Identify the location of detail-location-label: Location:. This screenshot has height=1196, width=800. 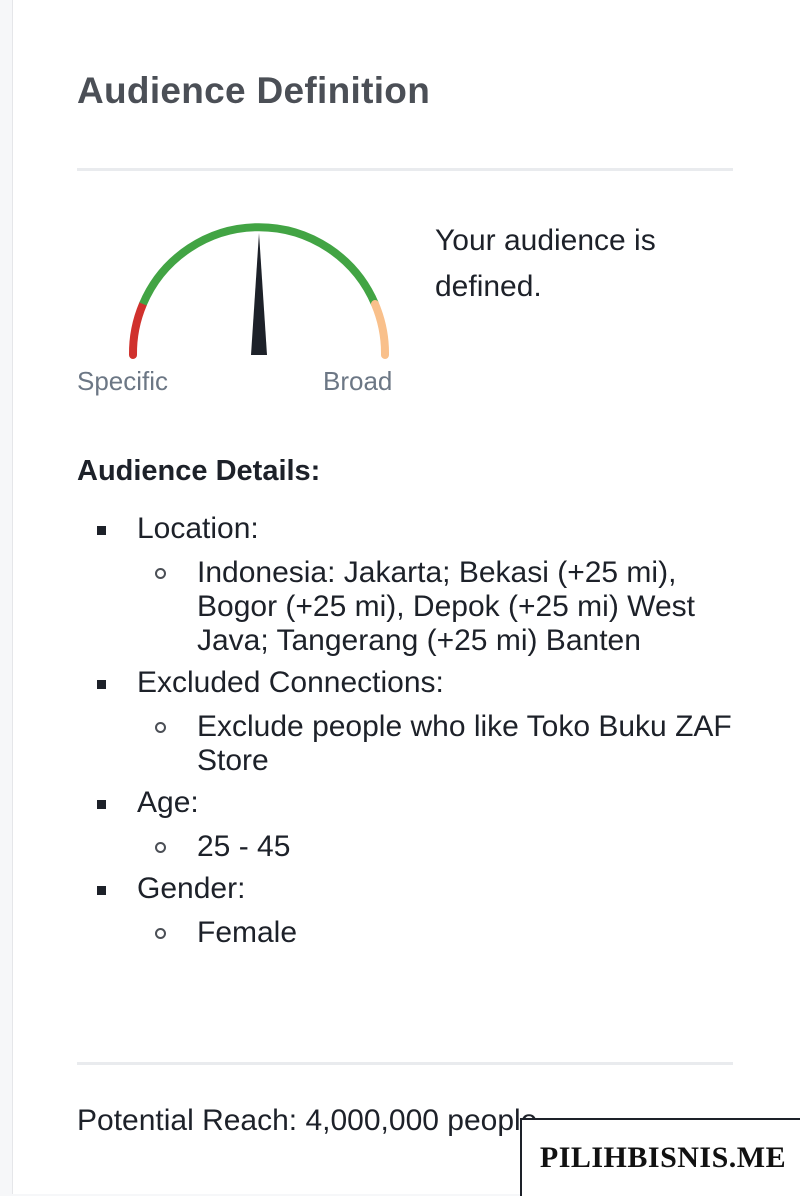
(198, 528).